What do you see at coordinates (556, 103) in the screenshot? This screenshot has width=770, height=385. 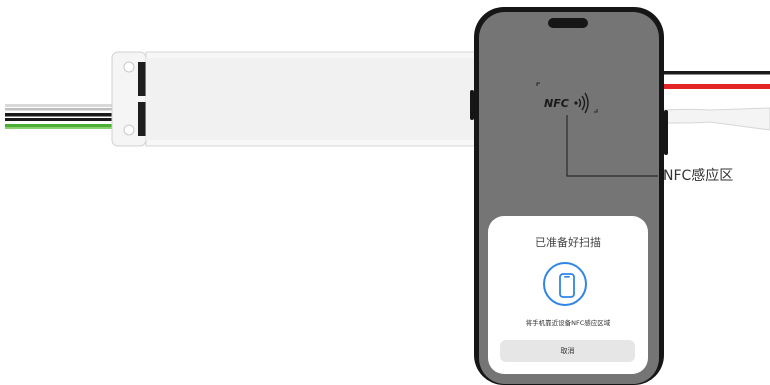 I see `nfc-chip-label: NFC` at bounding box center [556, 103].